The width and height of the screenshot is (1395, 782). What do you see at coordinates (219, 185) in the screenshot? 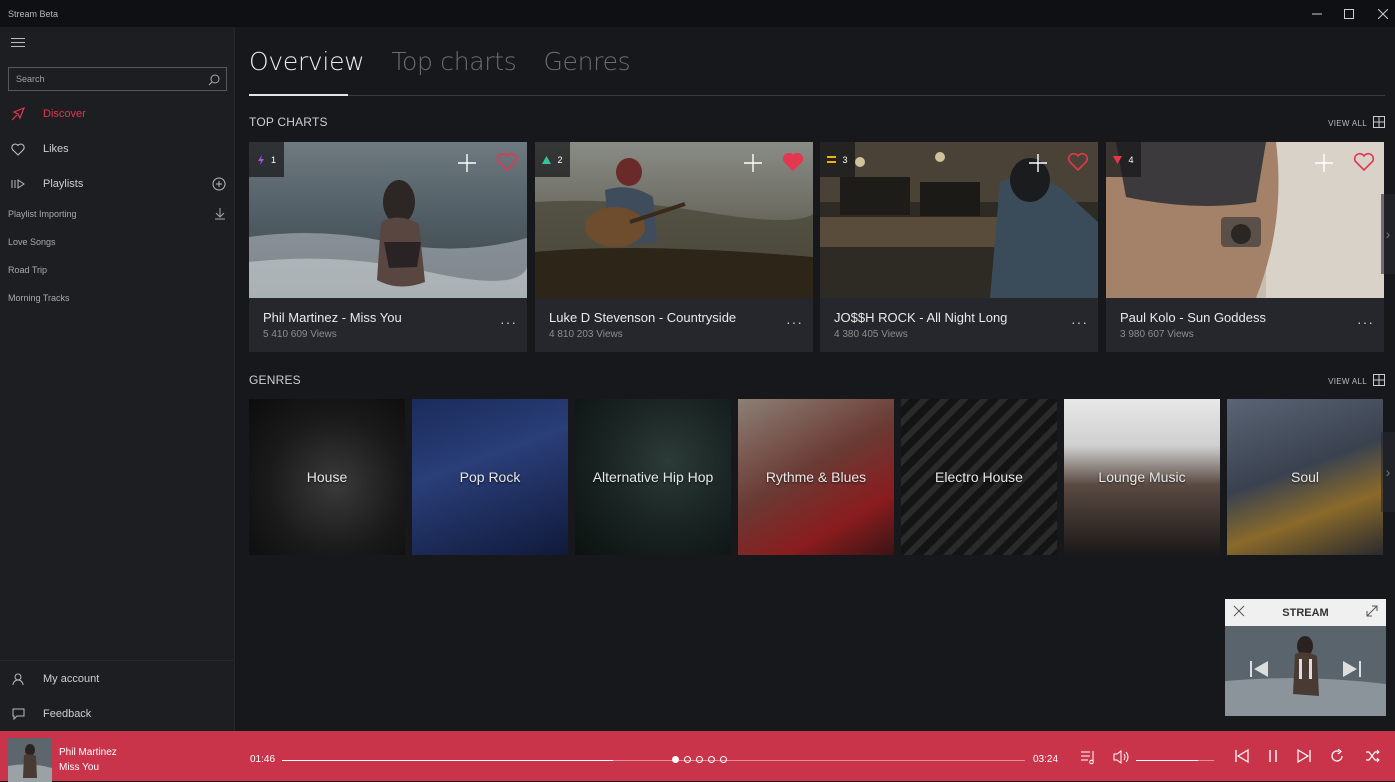
I see `add-playlist-icon` at bounding box center [219, 185].